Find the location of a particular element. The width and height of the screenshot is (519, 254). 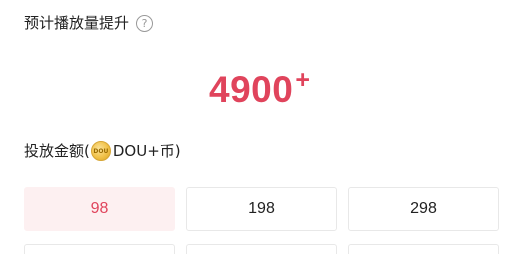

amount-label-prefix: 投放金额( is located at coordinates (57, 151).